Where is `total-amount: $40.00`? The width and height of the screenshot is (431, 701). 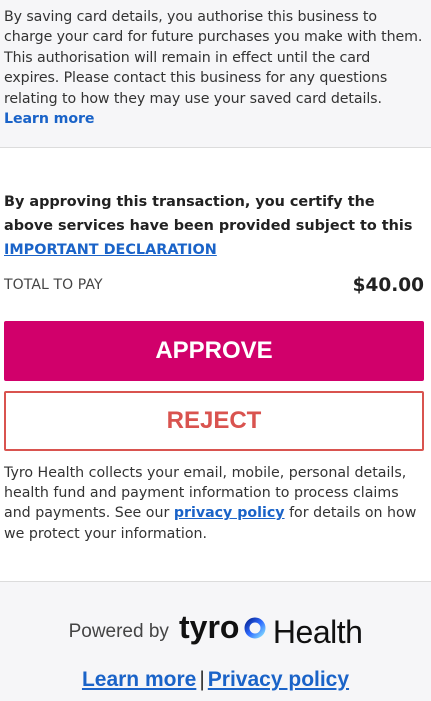
total-amount: $40.00 is located at coordinates (388, 285).